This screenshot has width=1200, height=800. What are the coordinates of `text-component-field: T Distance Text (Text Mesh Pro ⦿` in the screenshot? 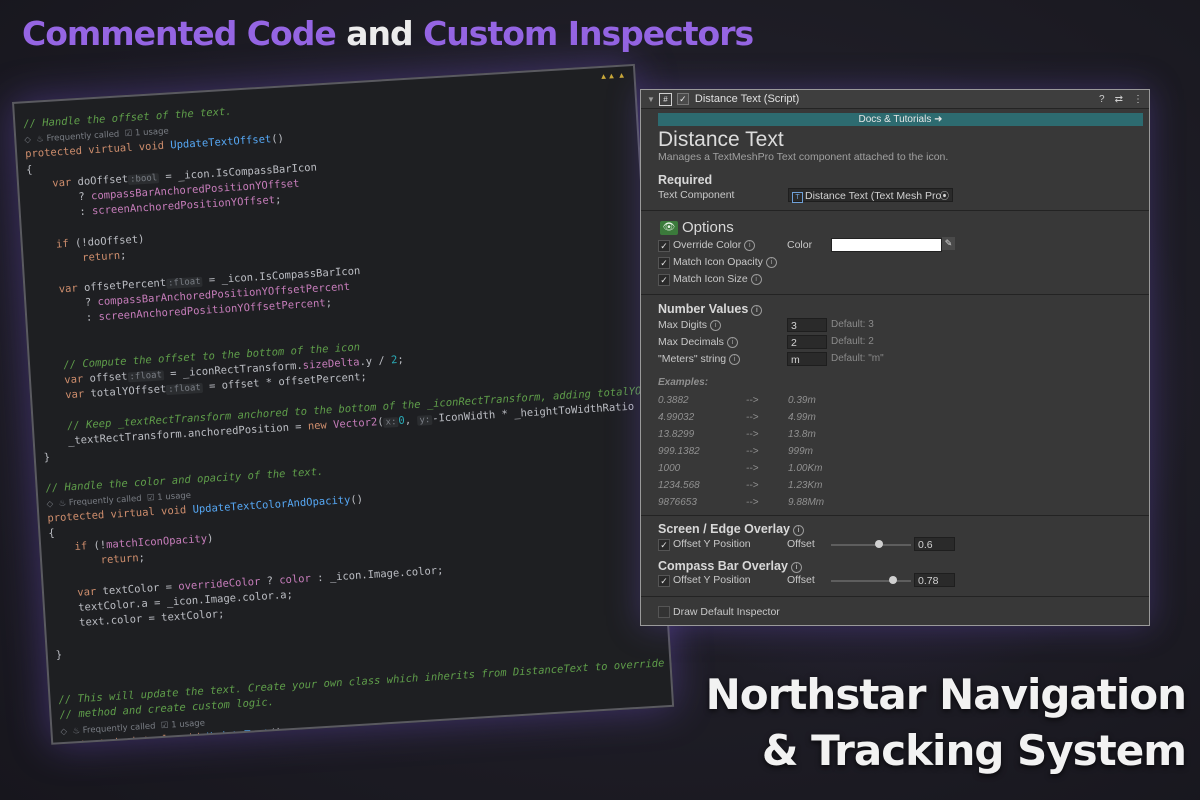 It's located at (870, 195).